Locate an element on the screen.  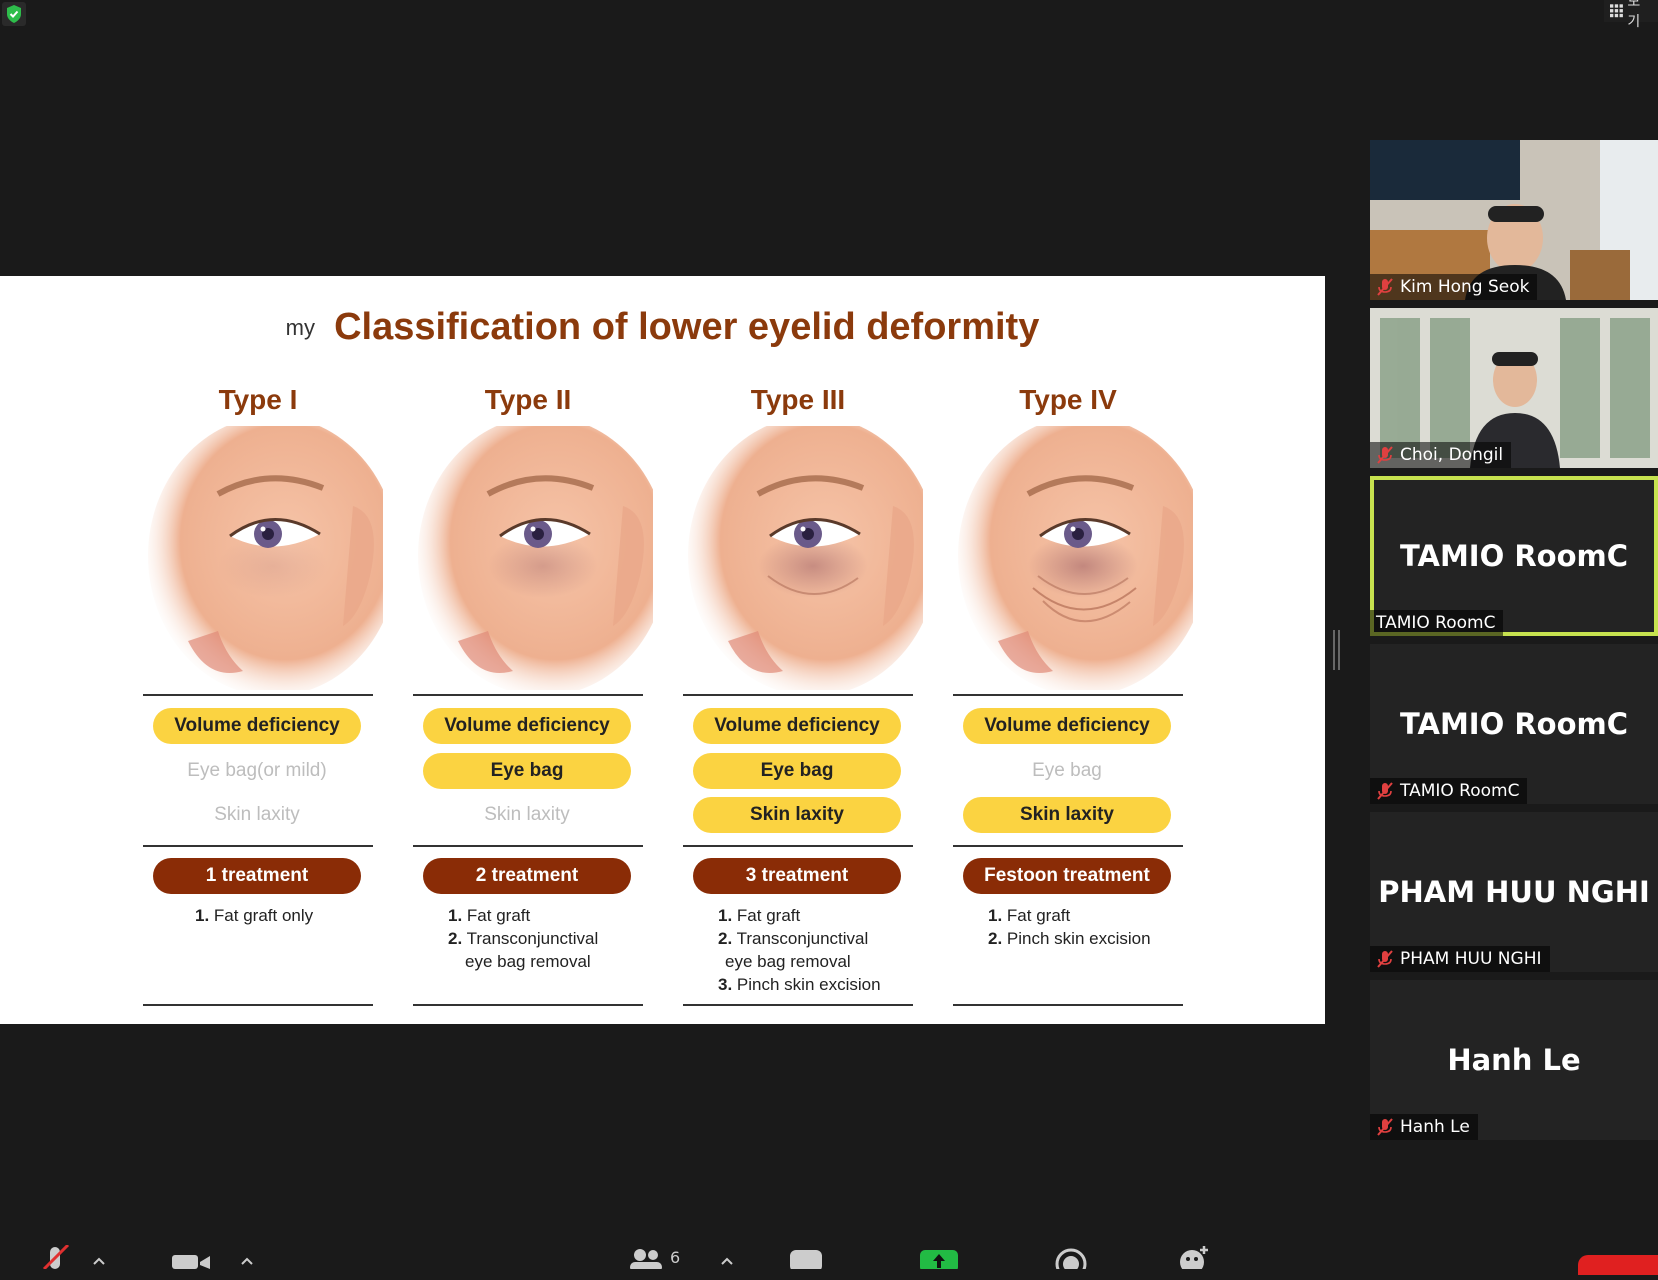
reactions-button is located at coordinates (1195, 1256).